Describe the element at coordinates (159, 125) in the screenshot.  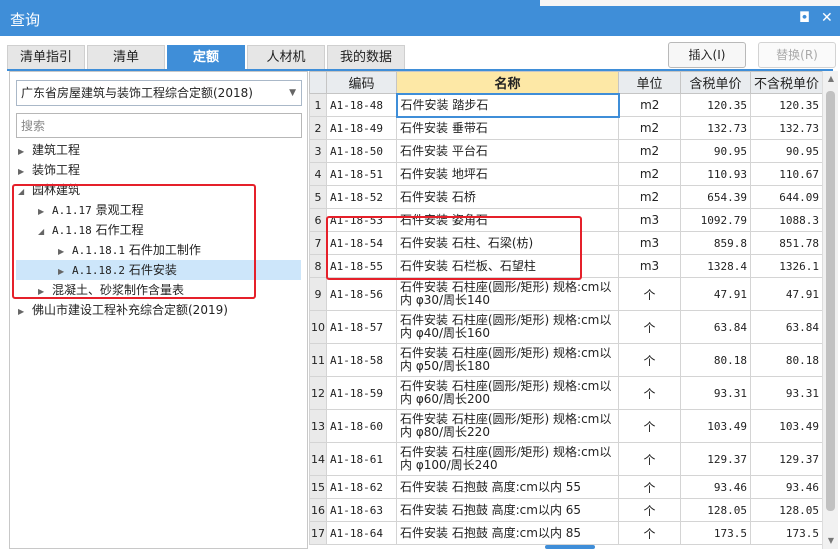
I see `search-input` at that location.